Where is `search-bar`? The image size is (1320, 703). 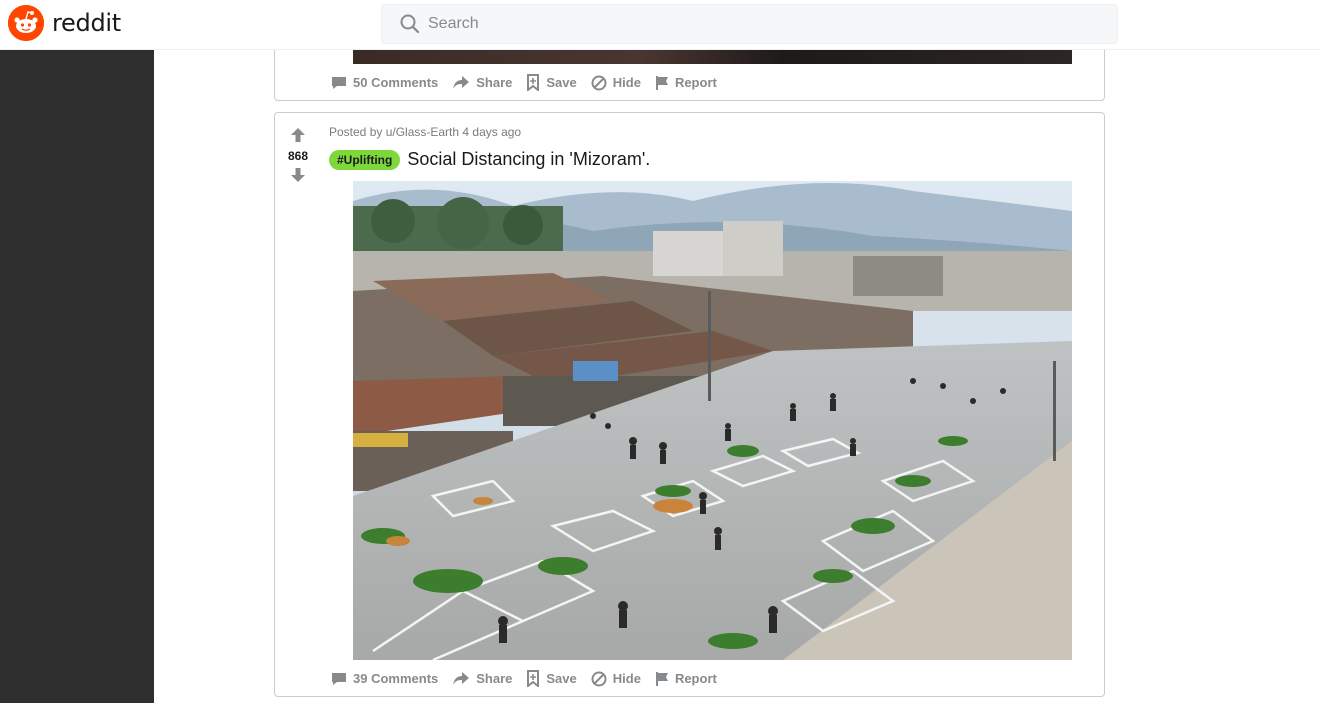
search-bar is located at coordinates (749, 24).